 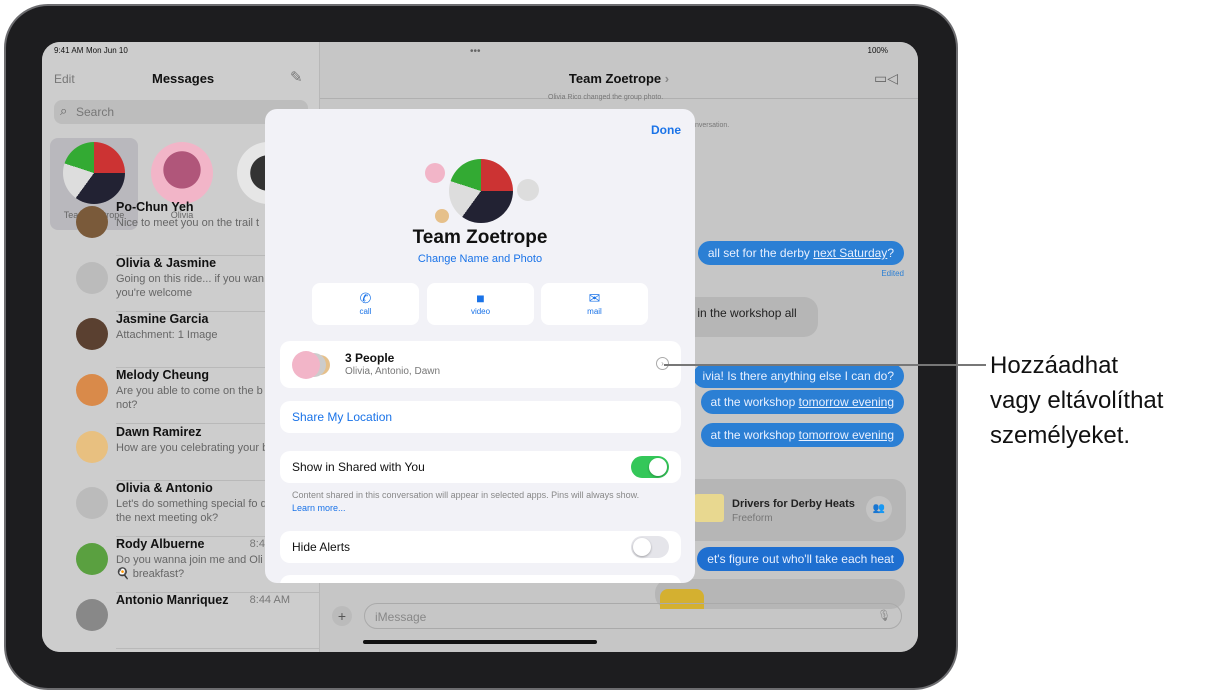 I want to click on hide-alerts-toggle, so click(x=650, y=547).